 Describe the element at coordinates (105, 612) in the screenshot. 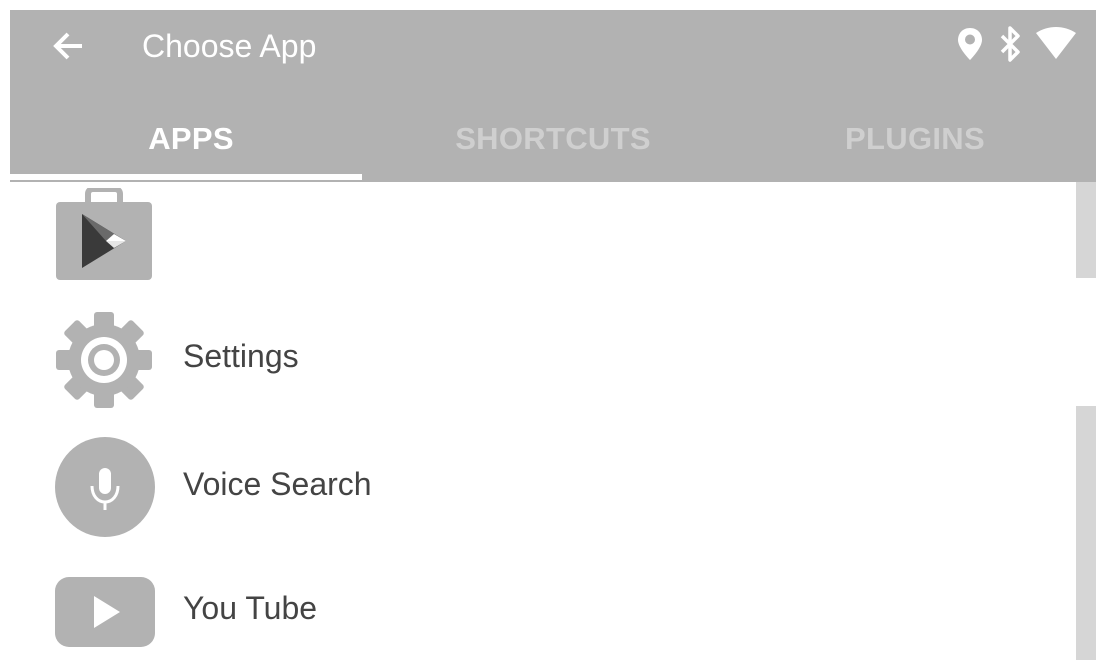

I see `youtube-play-icon` at that location.